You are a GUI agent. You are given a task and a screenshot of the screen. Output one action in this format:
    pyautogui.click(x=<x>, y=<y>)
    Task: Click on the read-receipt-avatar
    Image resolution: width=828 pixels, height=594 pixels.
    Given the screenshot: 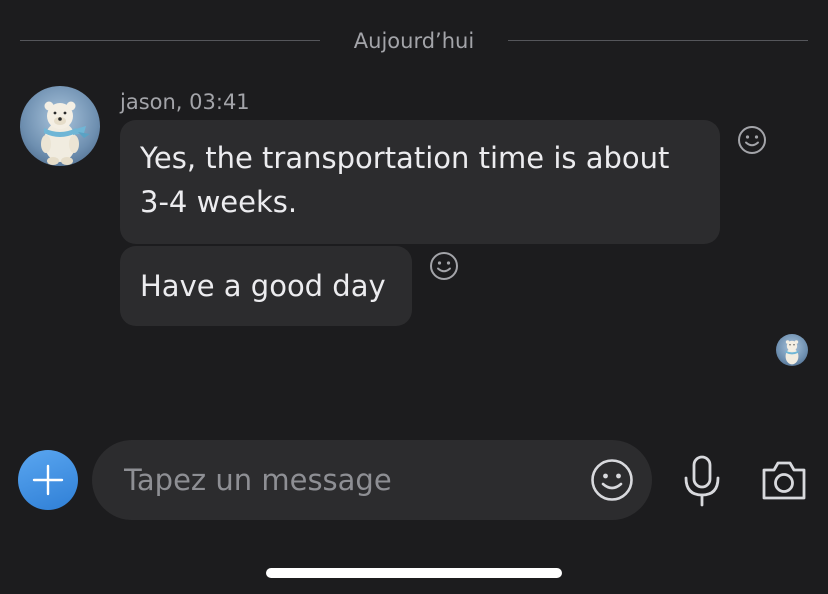 What is the action you would take?
    pyautogui.click(x=792, y=350)
    